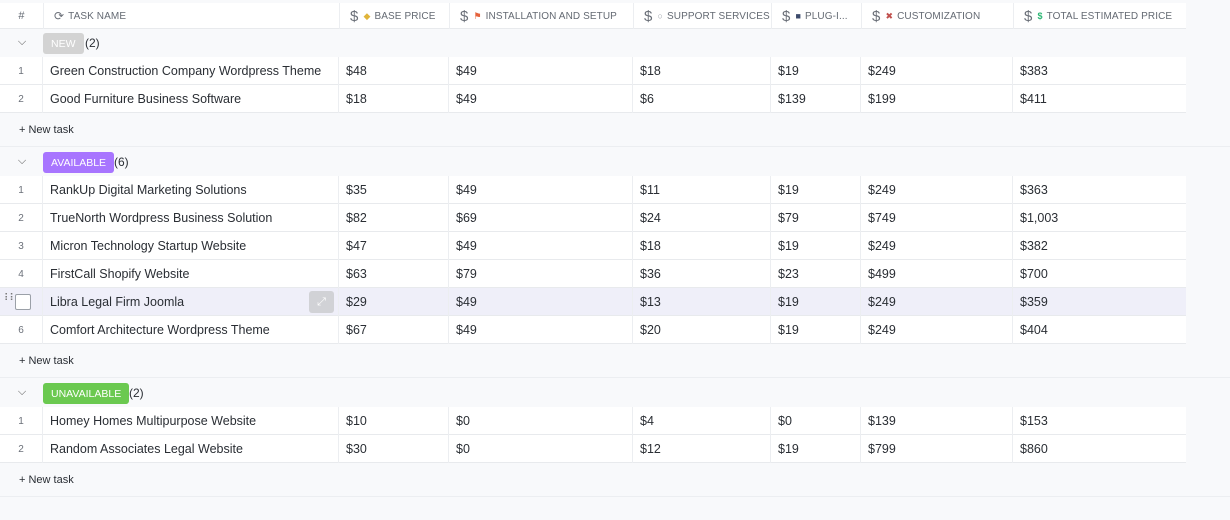  I want to click on status-badge-new: NEW, so click(63, 43).